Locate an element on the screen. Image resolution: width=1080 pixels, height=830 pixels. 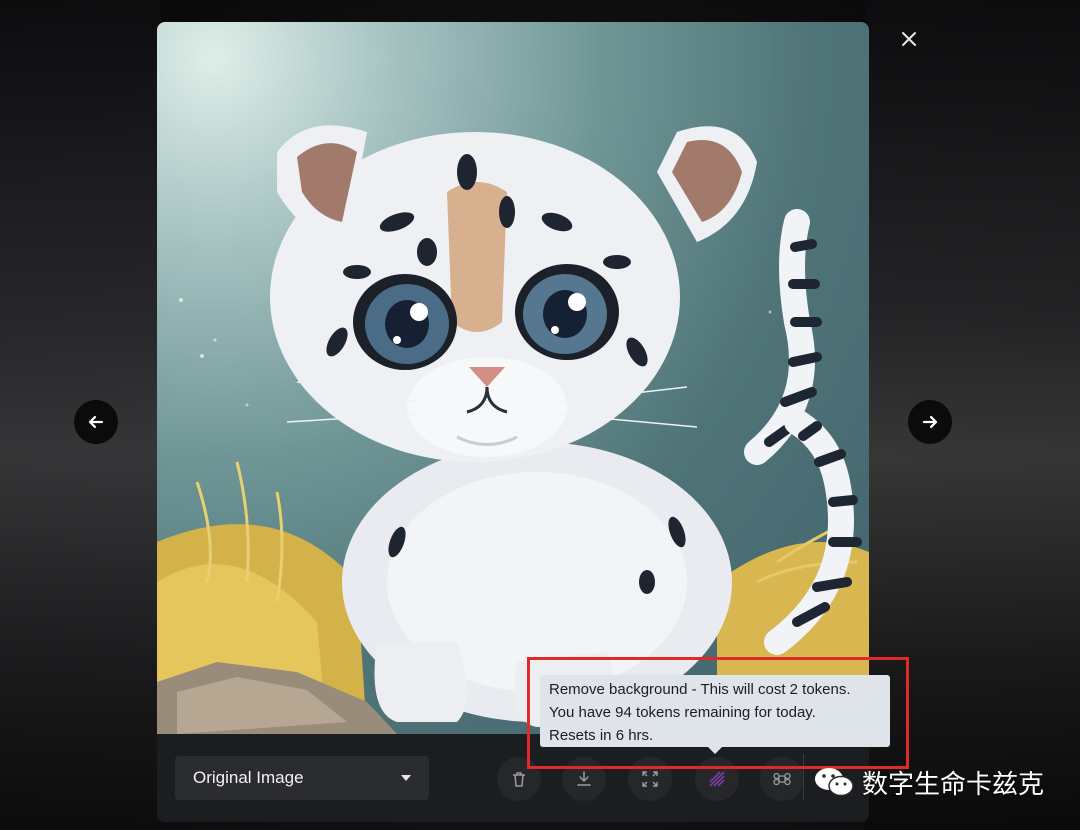
trash-icon is located at coordinates (519, 779).